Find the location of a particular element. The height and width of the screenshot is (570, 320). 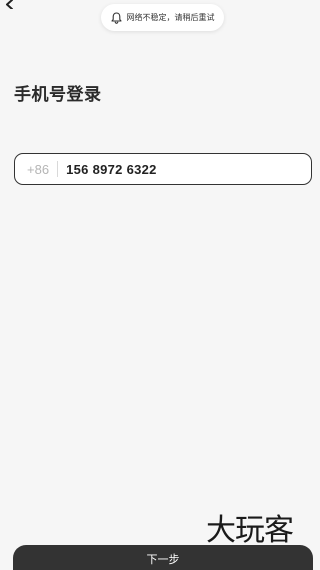

bell-icon is located at coordinates (116, 17).